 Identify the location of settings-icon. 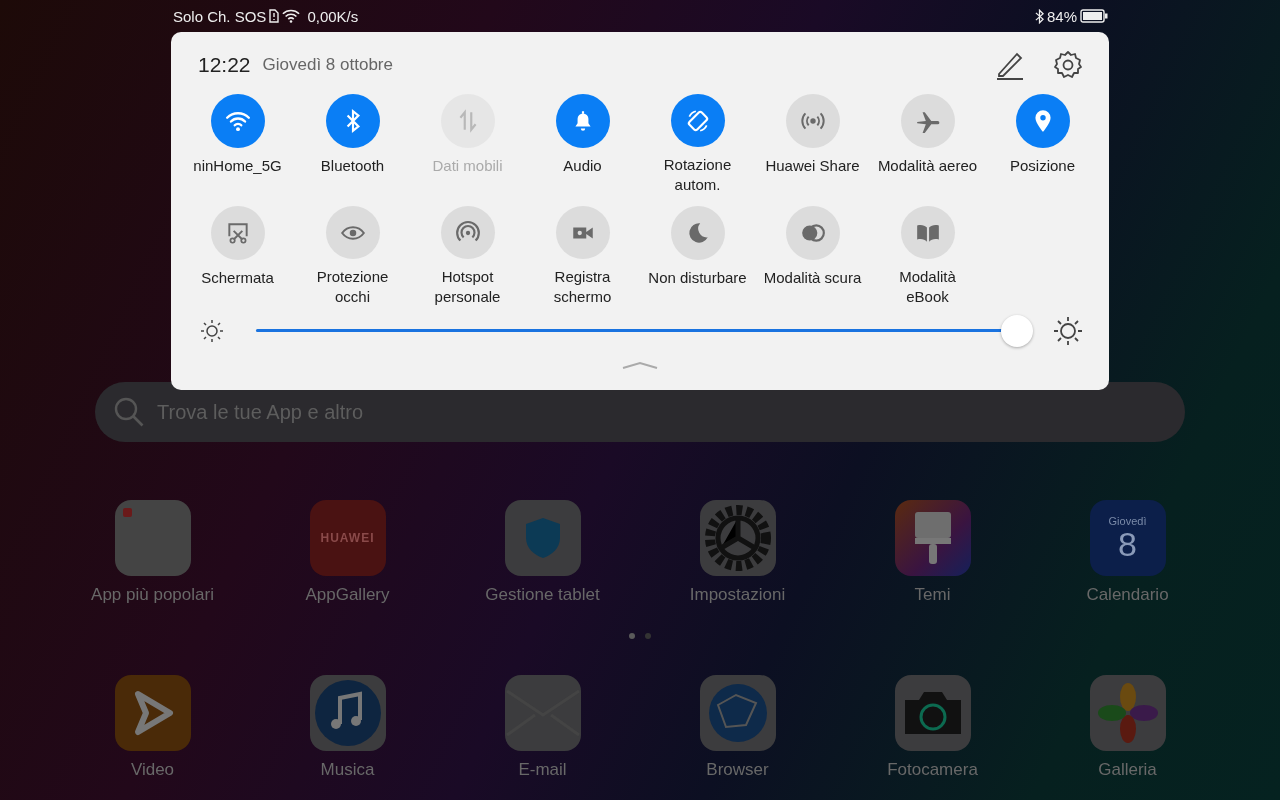
(1068, 65).